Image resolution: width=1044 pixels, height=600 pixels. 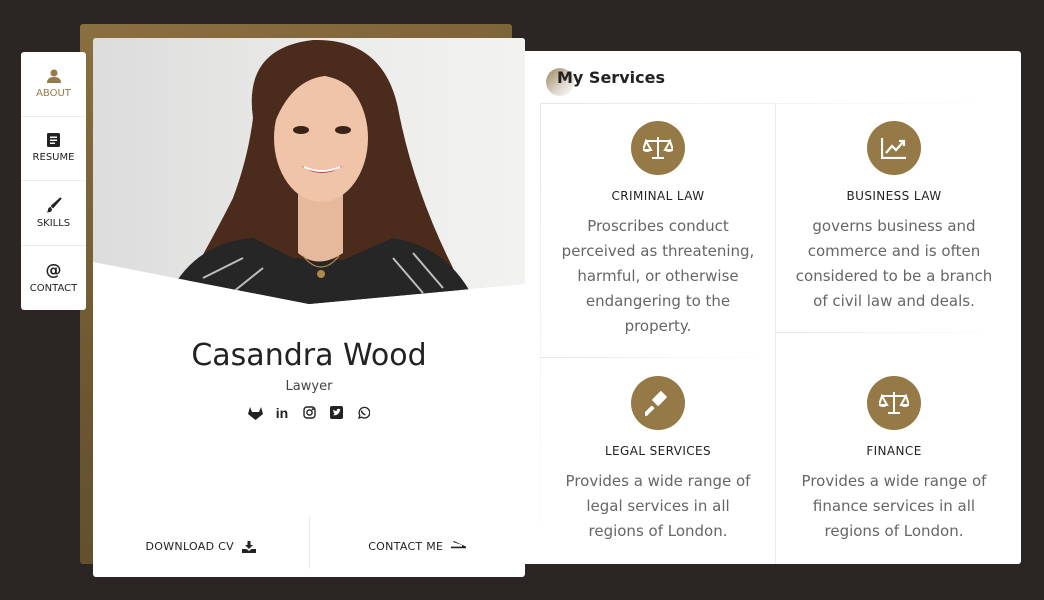 What do you see at coordinates (53, 213) in the screenshot?
I see `nav-item-skills: SKILLS` at bounding box center [53, 213].